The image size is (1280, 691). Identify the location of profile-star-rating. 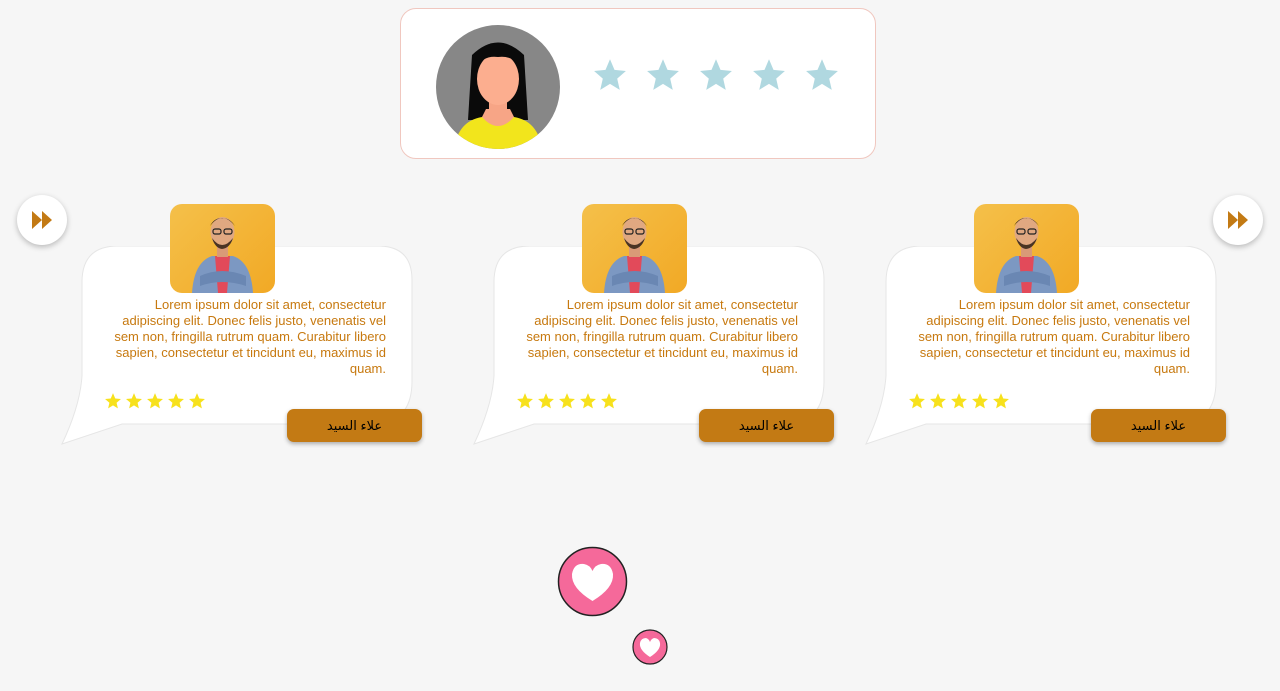
(716, 75).